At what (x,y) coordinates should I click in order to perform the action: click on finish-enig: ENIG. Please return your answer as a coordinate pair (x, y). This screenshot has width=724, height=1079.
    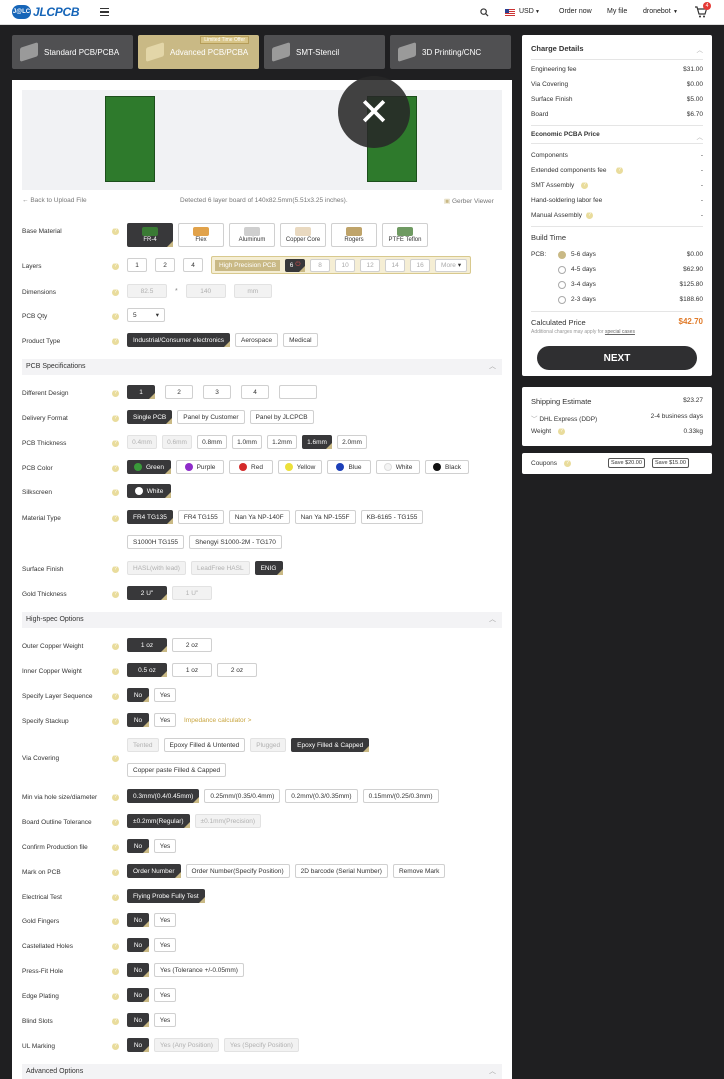
    Looking at the image, I should click on (268, 568).